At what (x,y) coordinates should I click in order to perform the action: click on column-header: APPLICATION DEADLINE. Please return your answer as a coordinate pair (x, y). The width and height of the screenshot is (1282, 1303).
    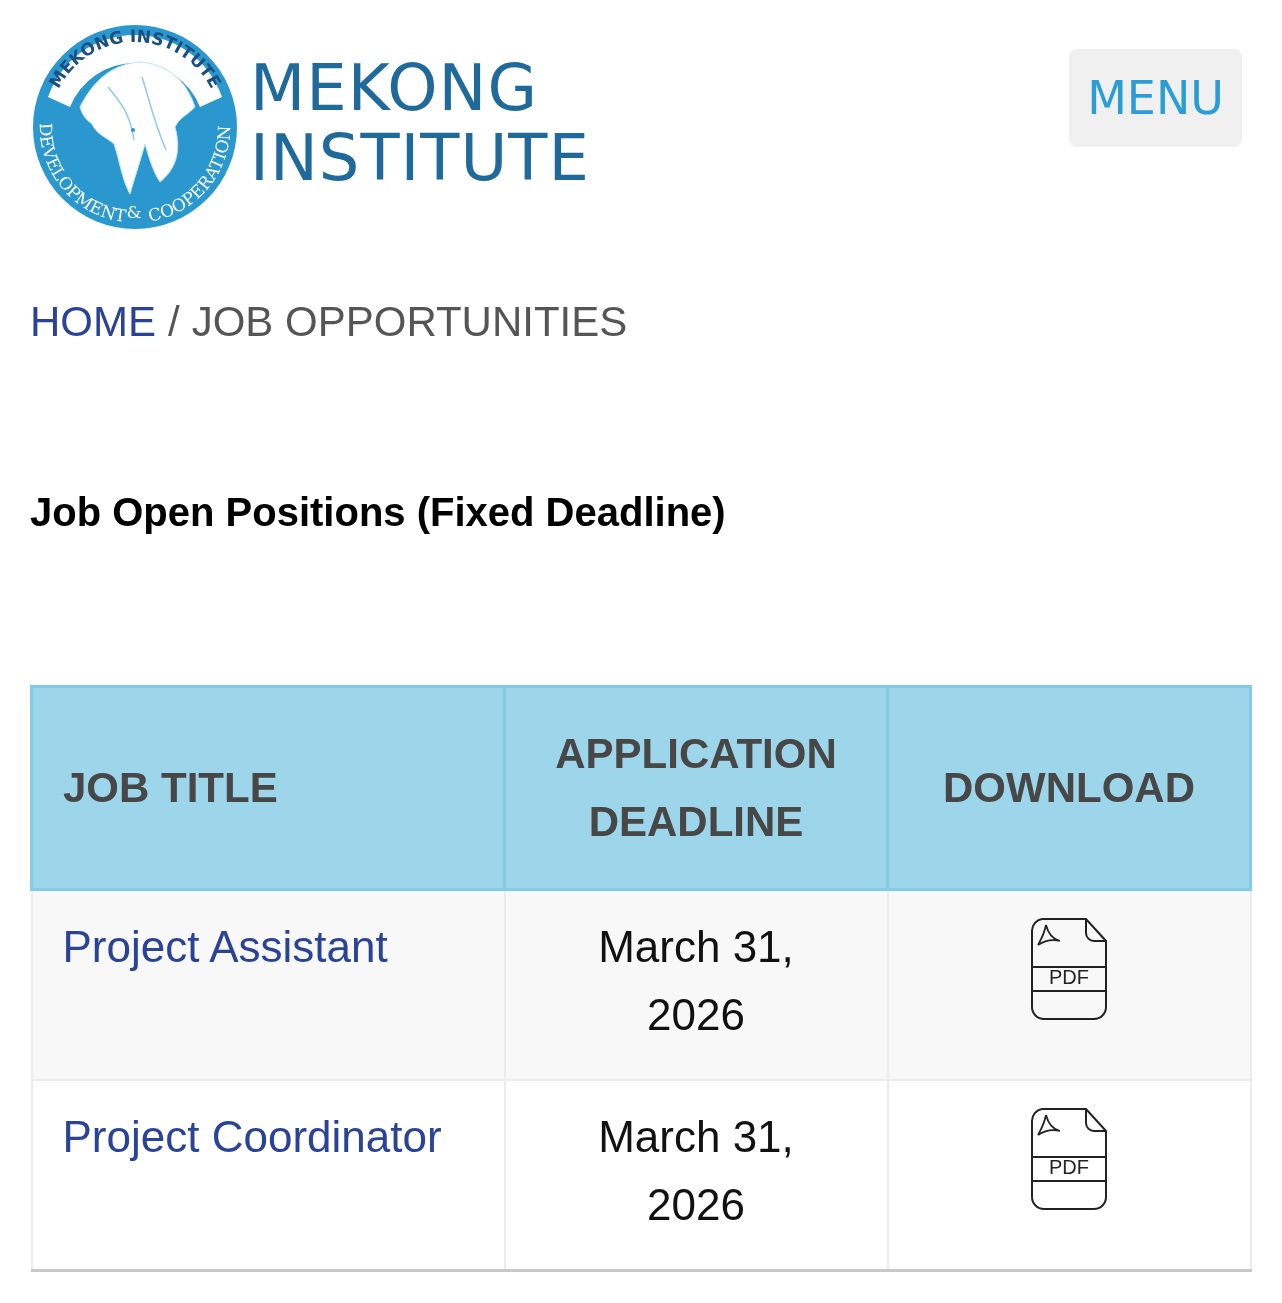
    Looking at the image, I should click on (696, 788).